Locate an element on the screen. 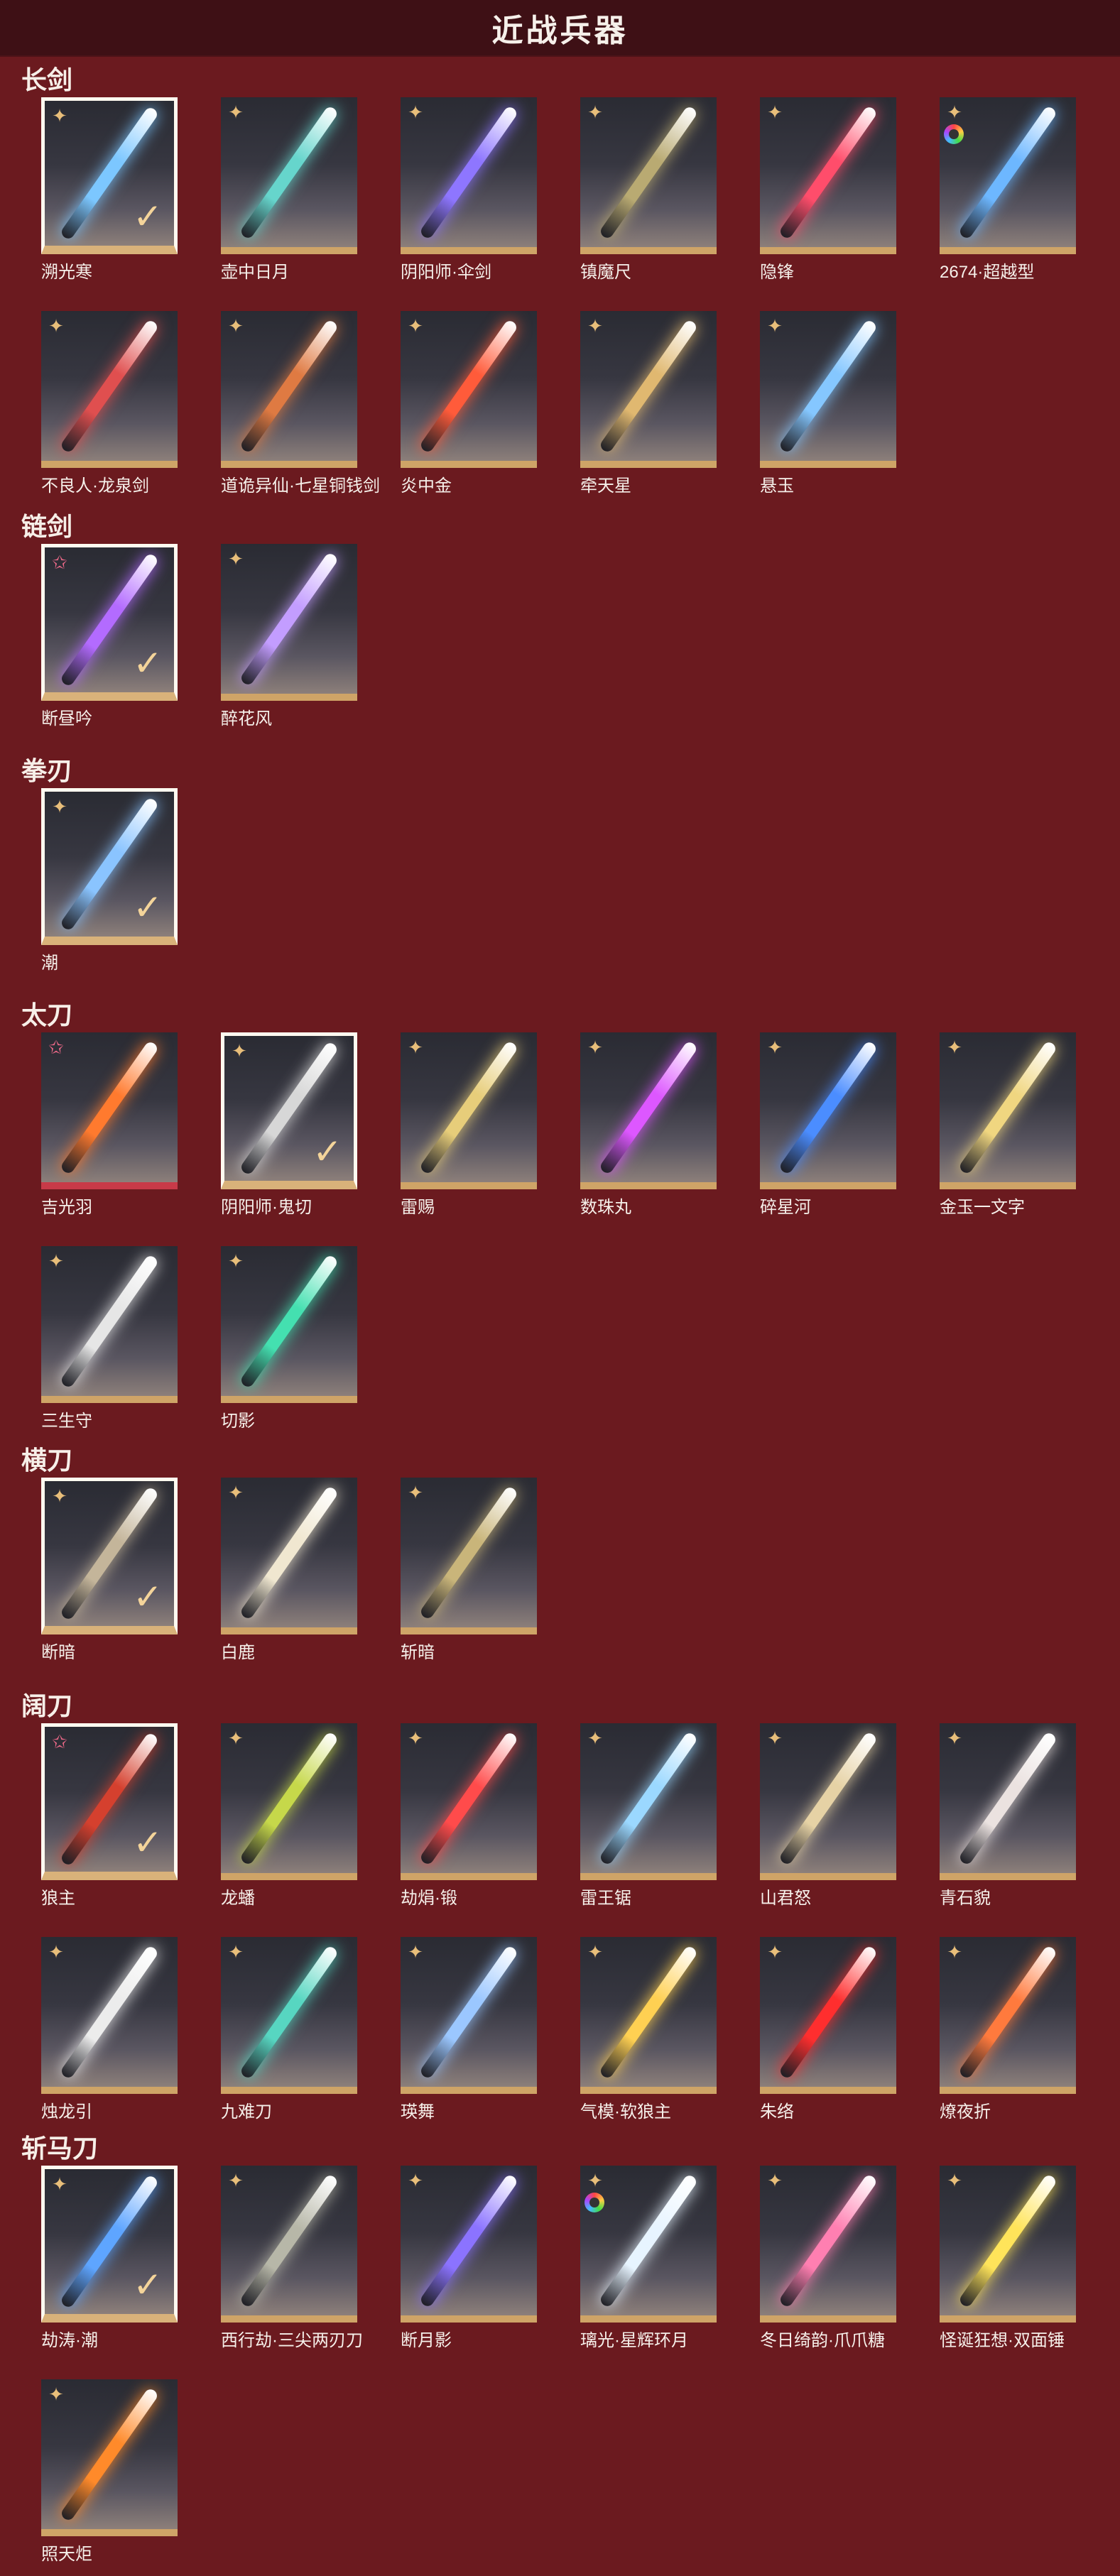 This screenshot has width=1120, height=2576. weapon-item: ✦ 三生守 is located at coordinates (109, 1338).